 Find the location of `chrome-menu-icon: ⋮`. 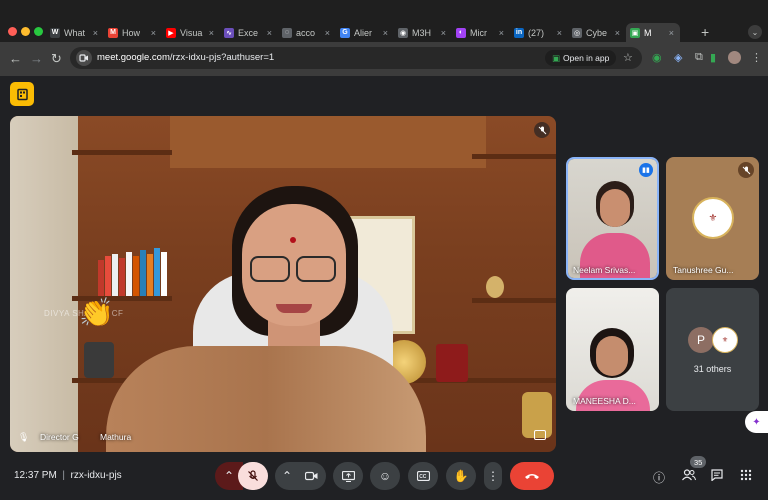

chrome-menu-icon: ⋮ is located at coordinates (756, 57).